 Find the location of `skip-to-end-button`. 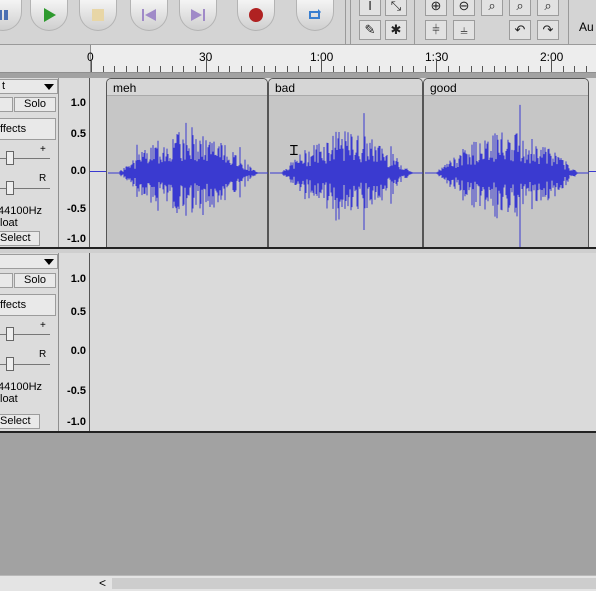

skip-to-end-button is located at coordinates (198, 15).